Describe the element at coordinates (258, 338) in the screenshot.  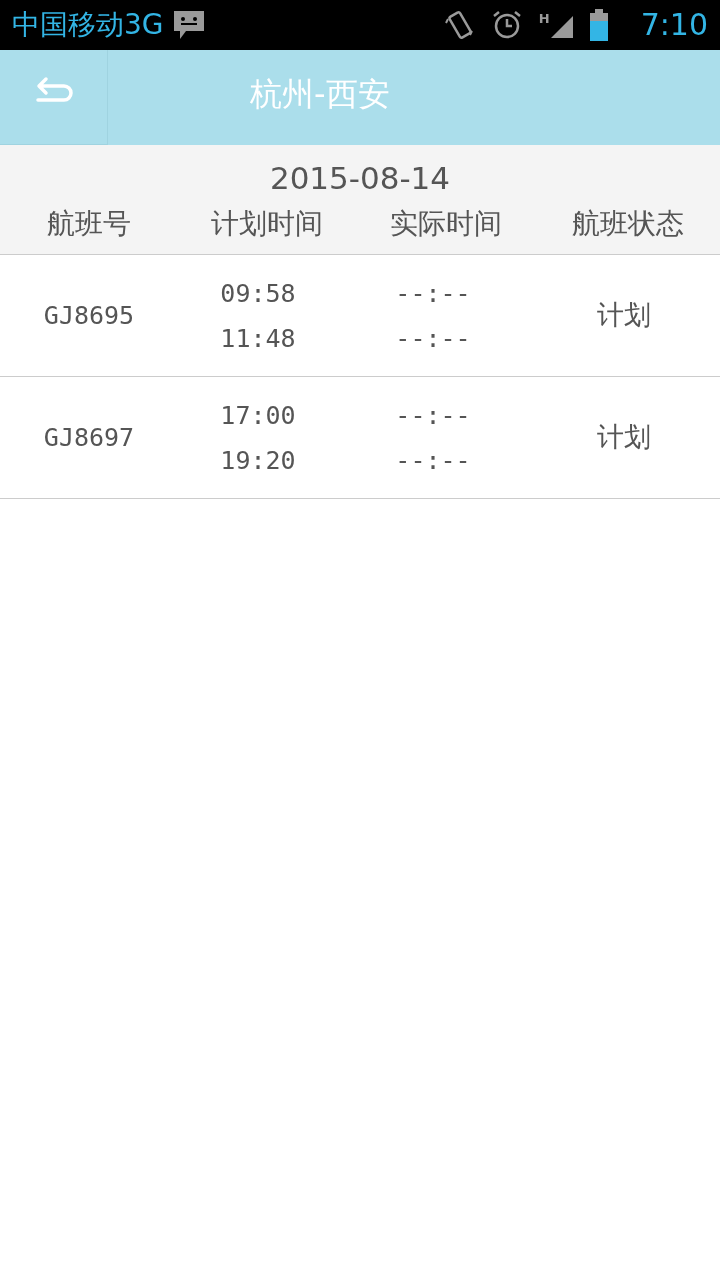
I see `planned-time: 11:48` at that location.